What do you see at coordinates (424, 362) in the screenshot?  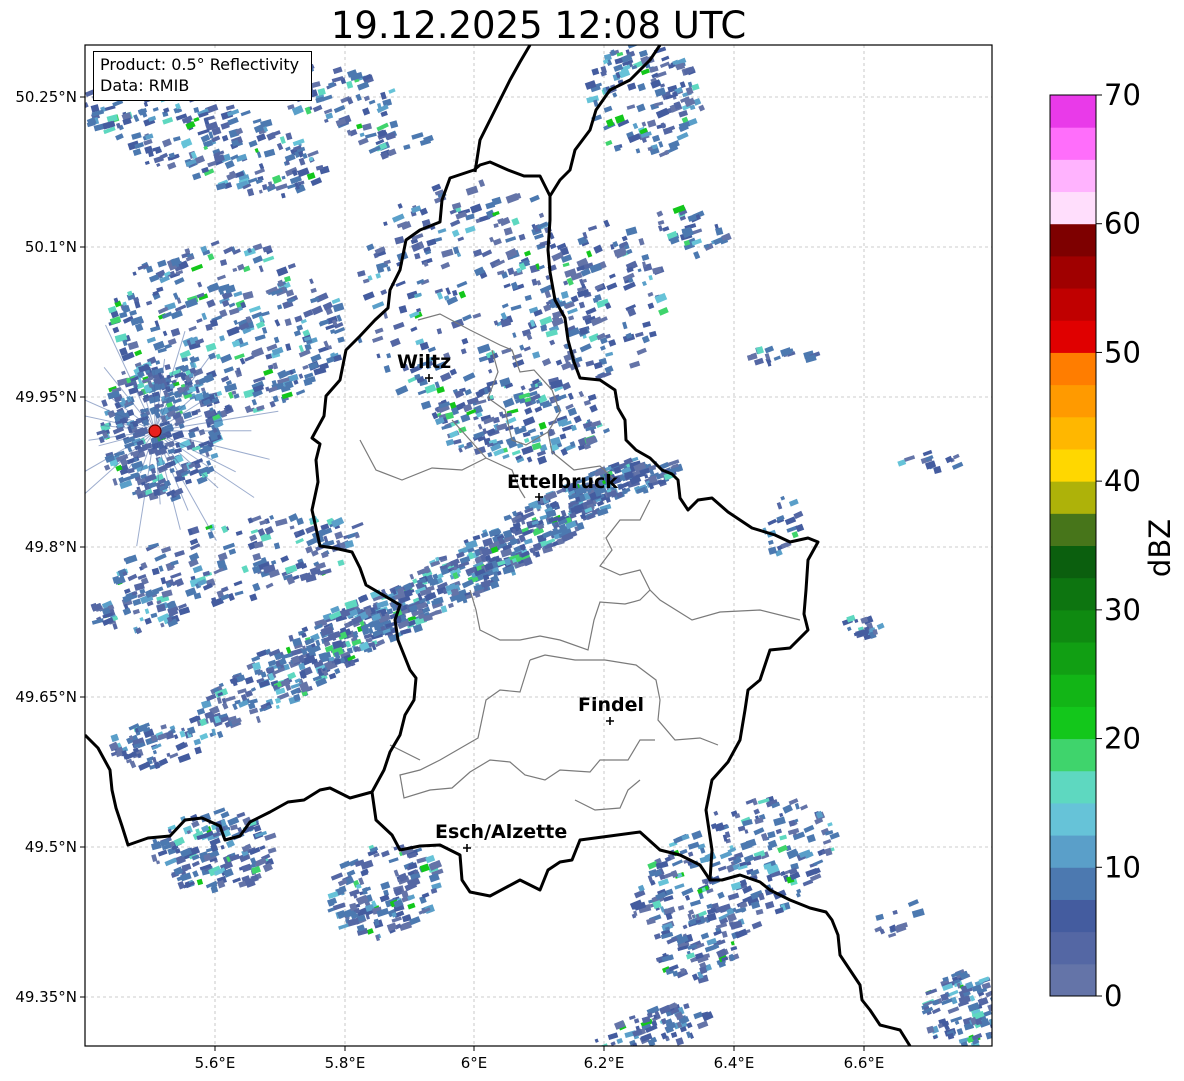 I see `city-label-wiltz: Wiltz` at bounding box center [424, 362].